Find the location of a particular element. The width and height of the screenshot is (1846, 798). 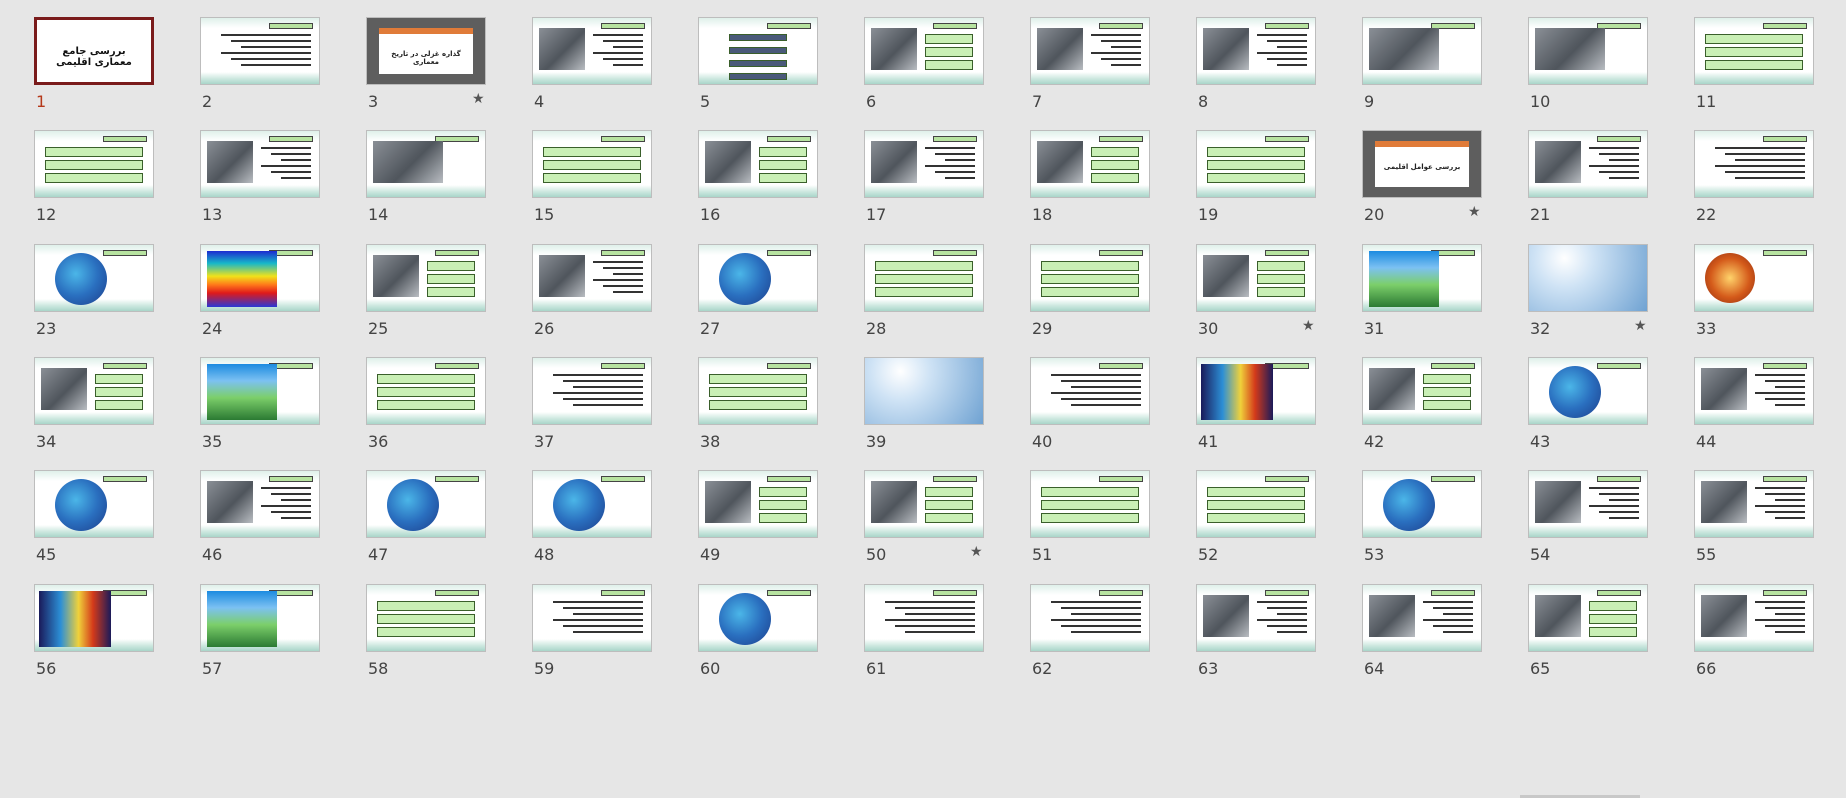

slide-thumbnail-cell: گذاره غزلی در تاریخ معماری 3 ★ is located at coordinates (415, 62).